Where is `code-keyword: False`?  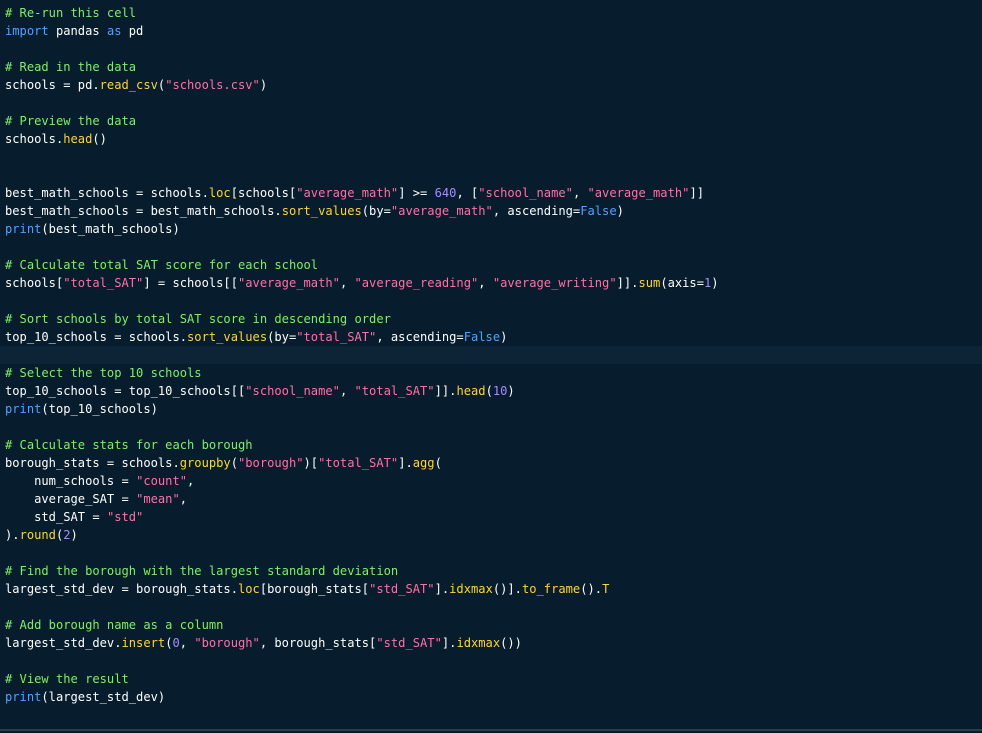
code-keyword: False is located at coordinates (598, 211).